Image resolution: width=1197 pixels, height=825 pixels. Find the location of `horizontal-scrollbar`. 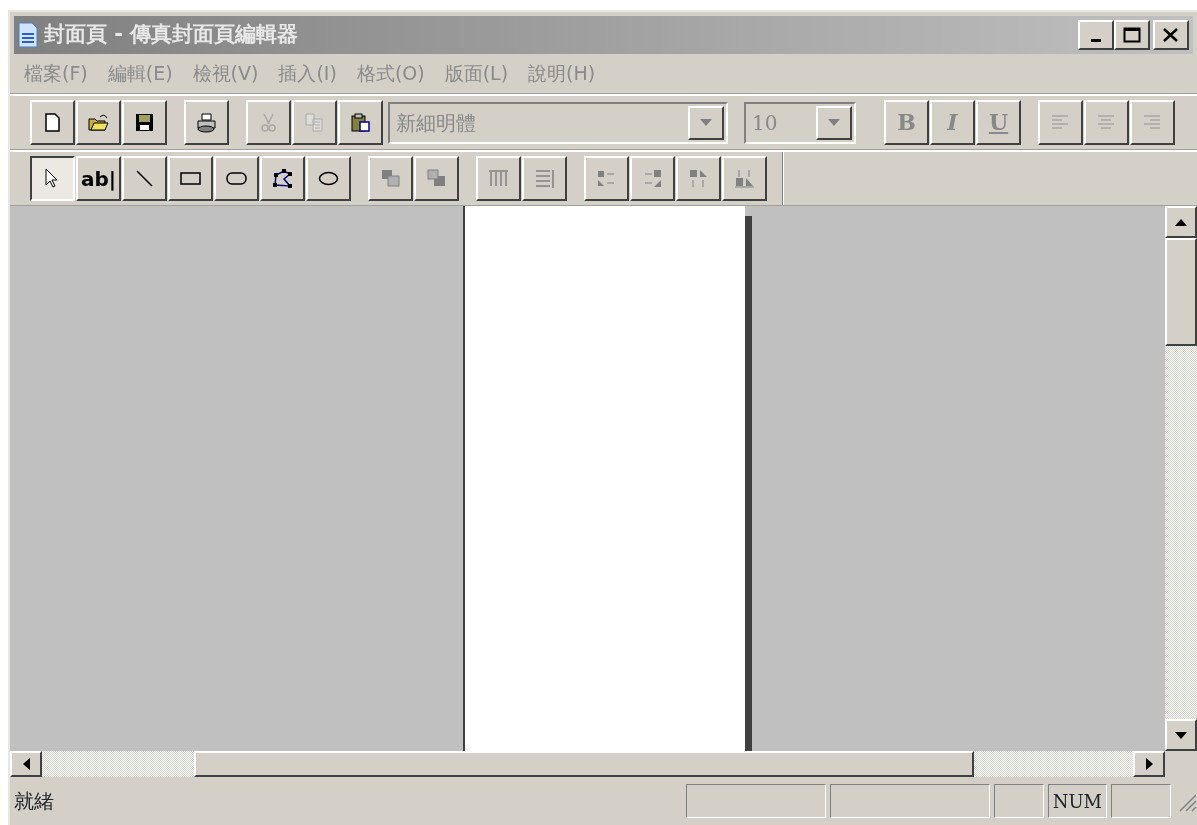

horizontal-scrollbar is located at coordinates (587, 764).